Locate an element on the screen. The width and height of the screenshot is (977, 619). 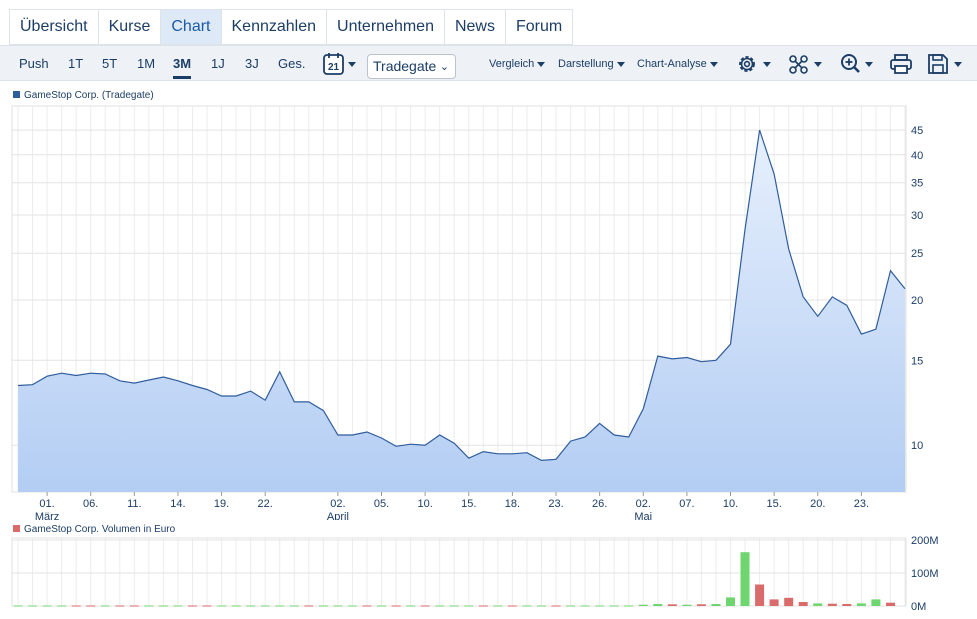
date-picker-button: 21 is located at coordinates (341, 64).